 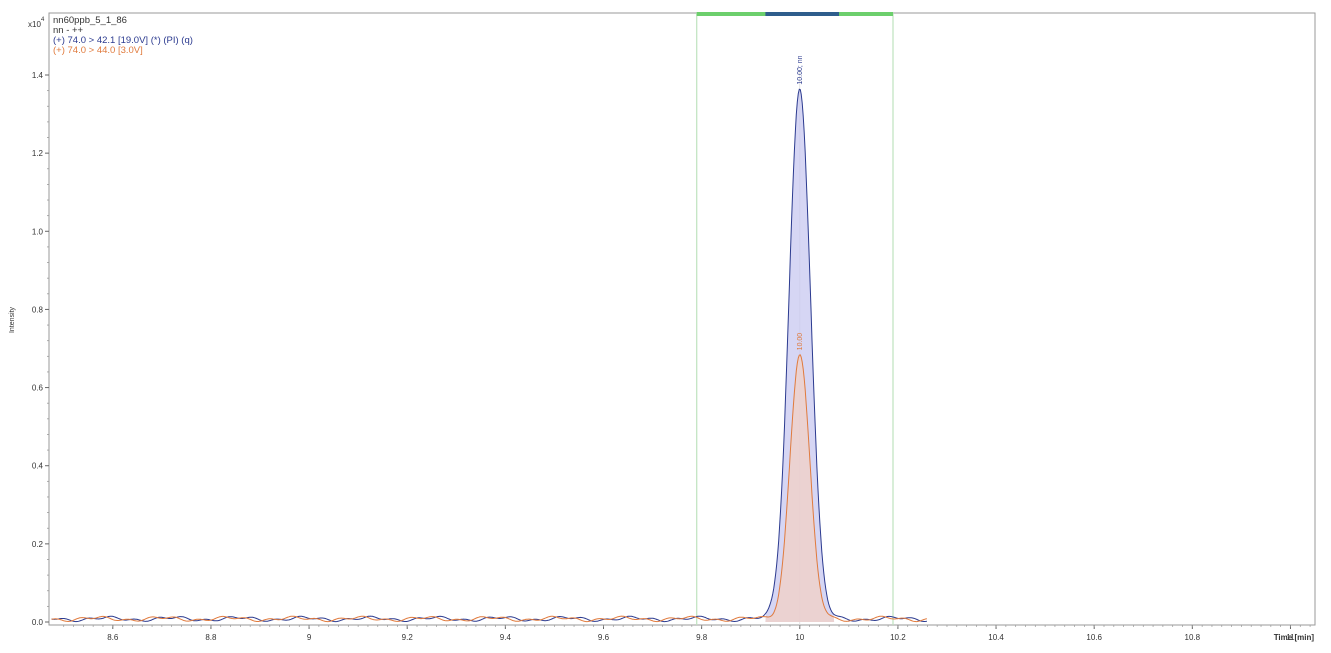 I want to click on x-tick-label: 10.4, so click(x=996, y=637).